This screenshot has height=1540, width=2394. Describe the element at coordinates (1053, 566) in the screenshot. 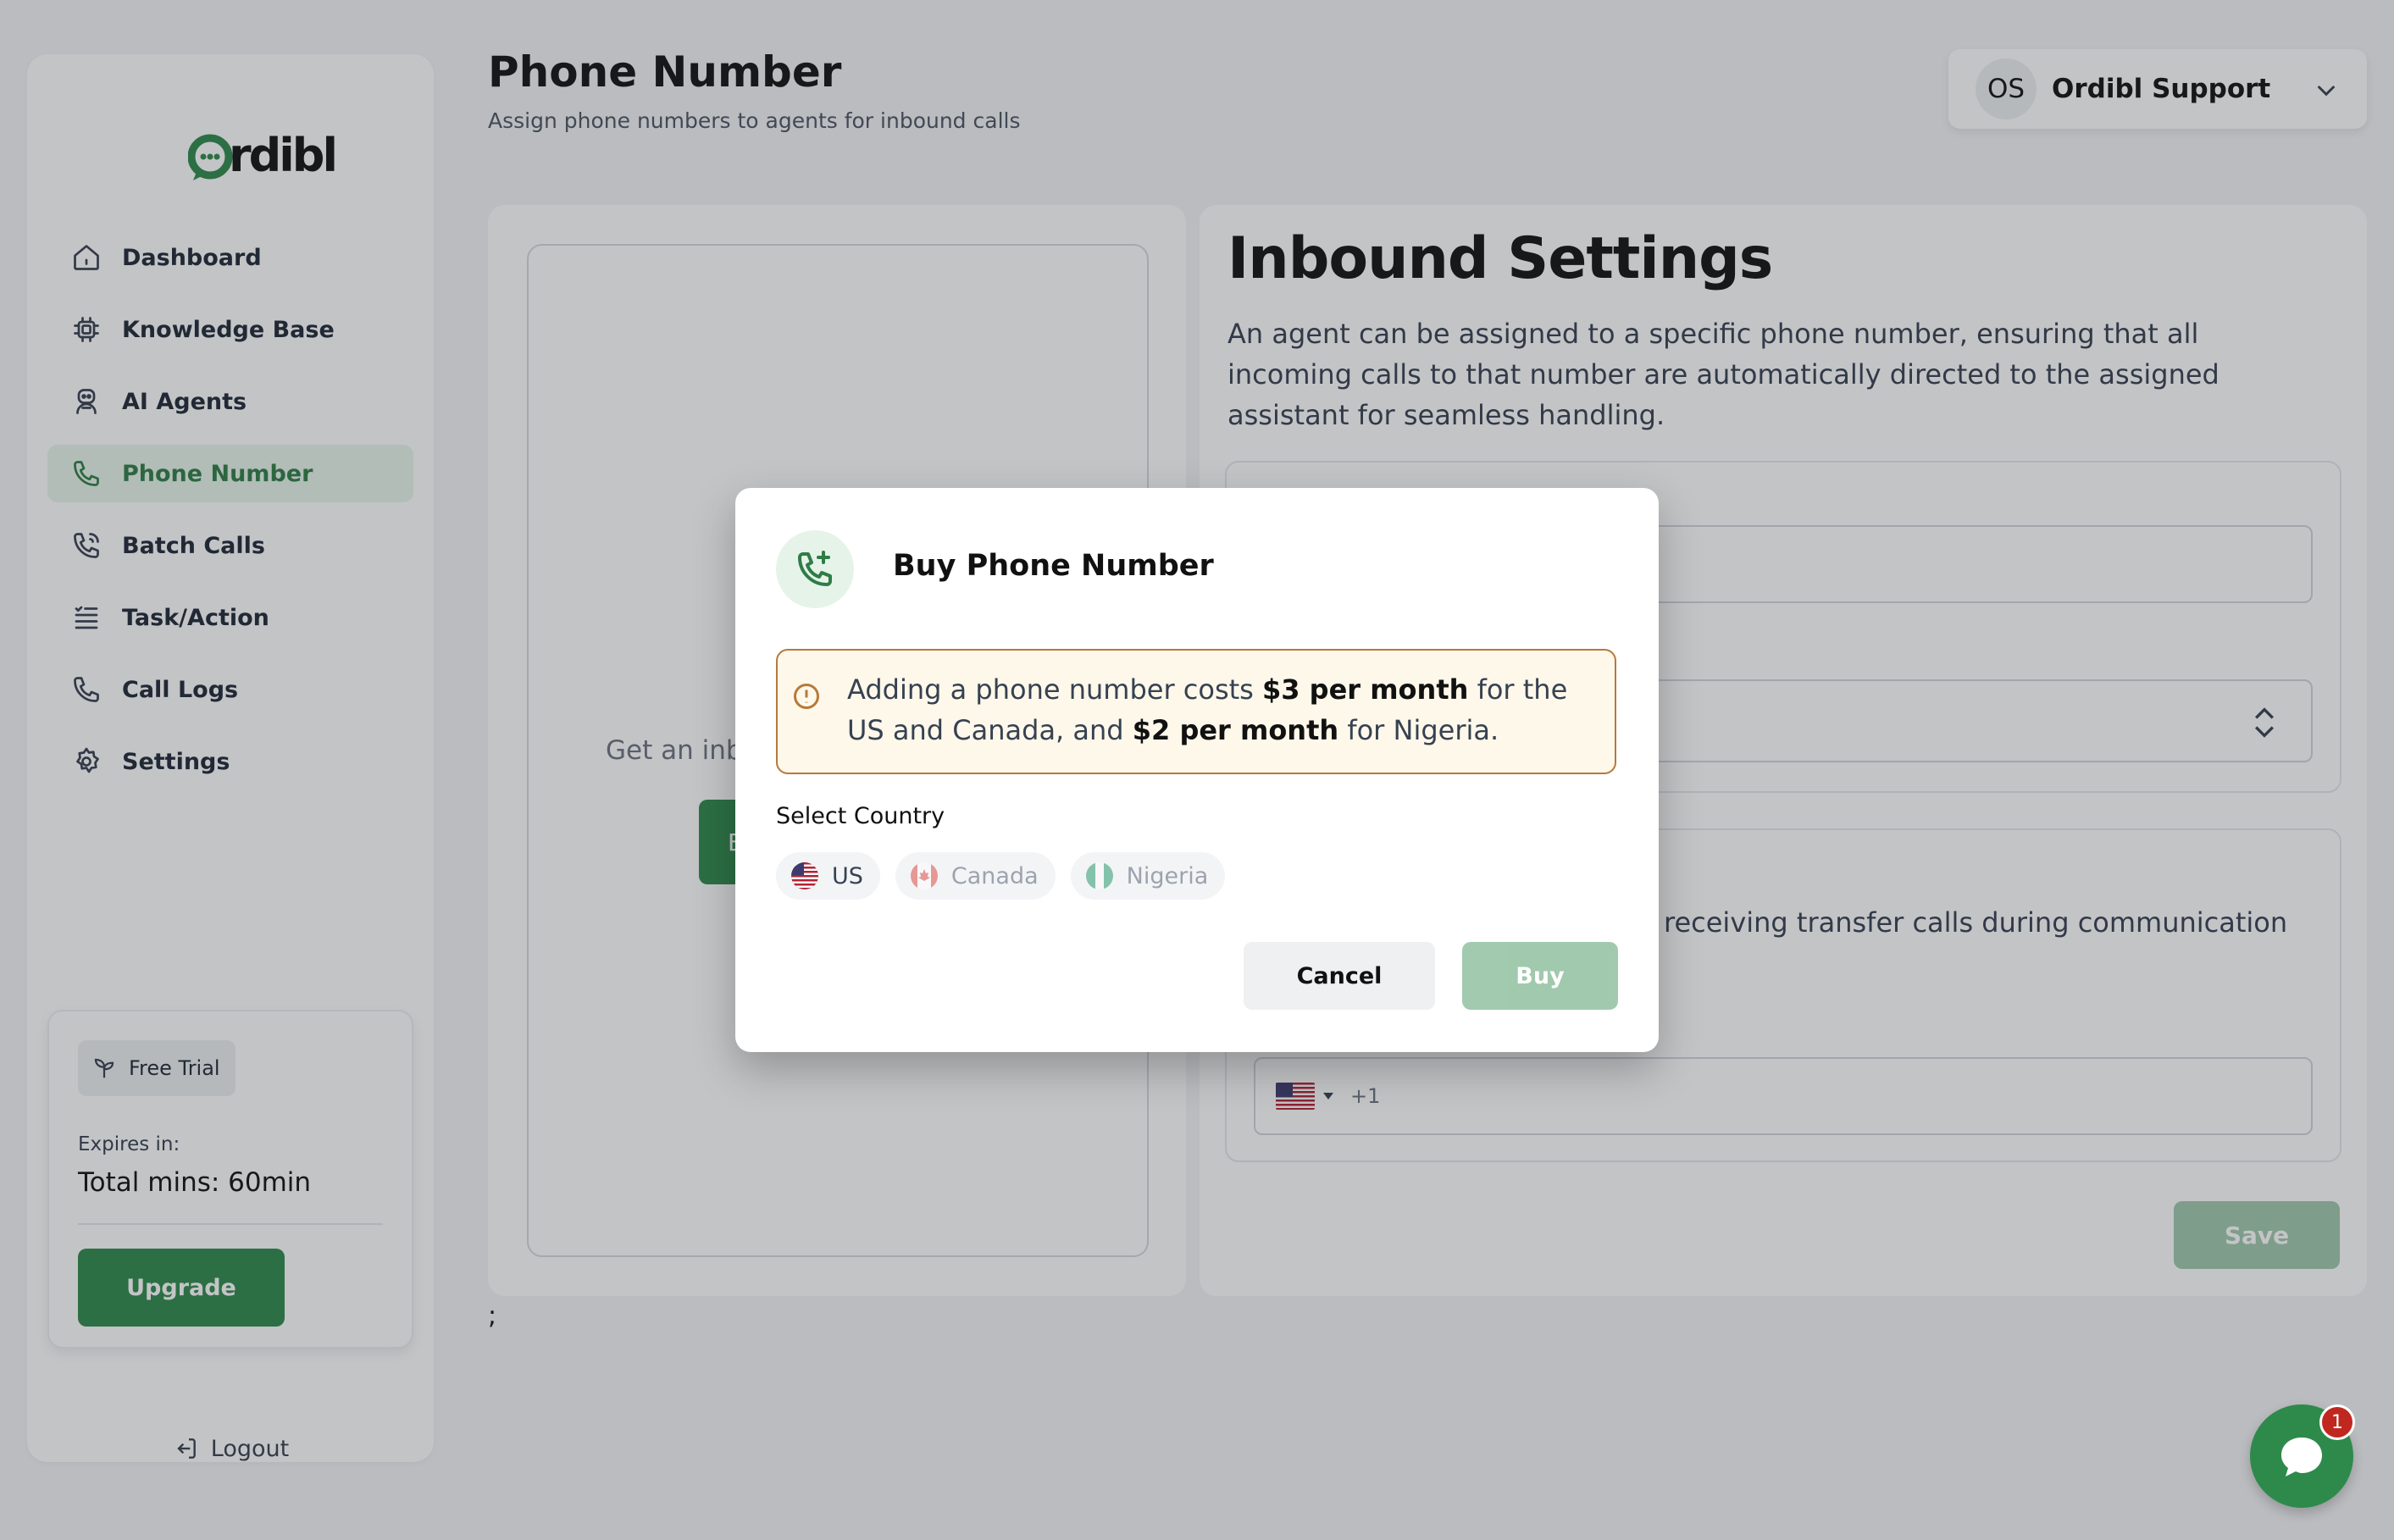

I see `modal-title: Buy Phone Number` at that location.